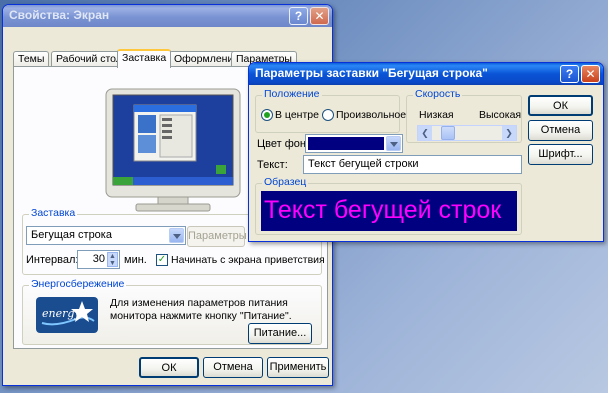  Describe the element at coordinates (144, 58) in the screenshot. I see `tab-screensaver: Заставка` at that location.